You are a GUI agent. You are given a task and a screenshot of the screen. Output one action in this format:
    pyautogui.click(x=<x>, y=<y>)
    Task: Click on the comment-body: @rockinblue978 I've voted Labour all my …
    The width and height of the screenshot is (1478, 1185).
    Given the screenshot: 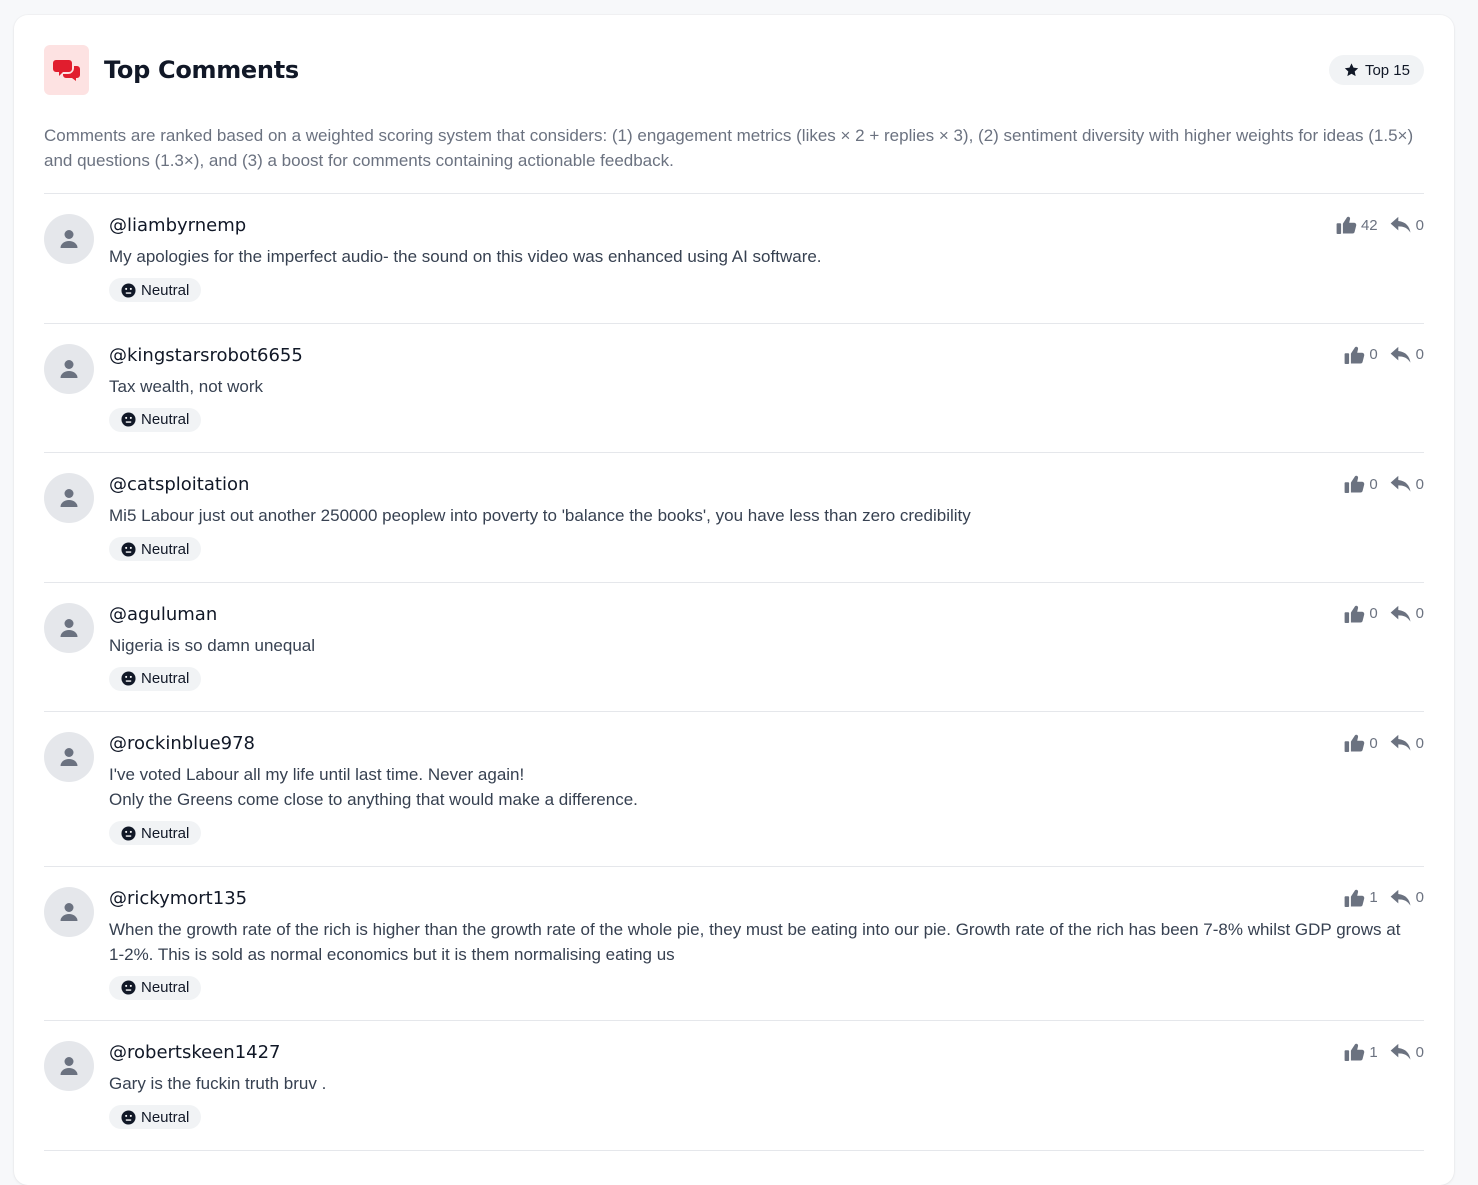 What is the action you would take?
    pyautogui.click(x=766, y=789)
    